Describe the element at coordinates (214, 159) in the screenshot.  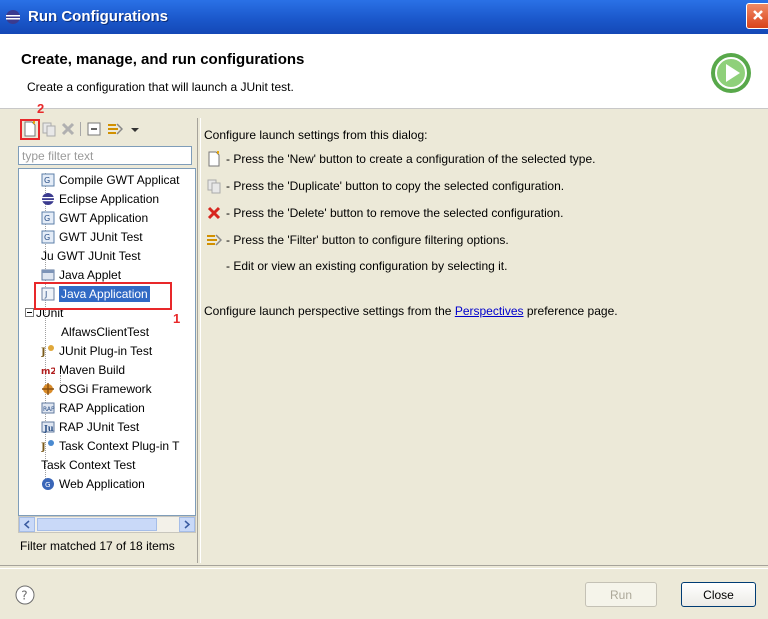
I see `new-configuration-icon` at that location.